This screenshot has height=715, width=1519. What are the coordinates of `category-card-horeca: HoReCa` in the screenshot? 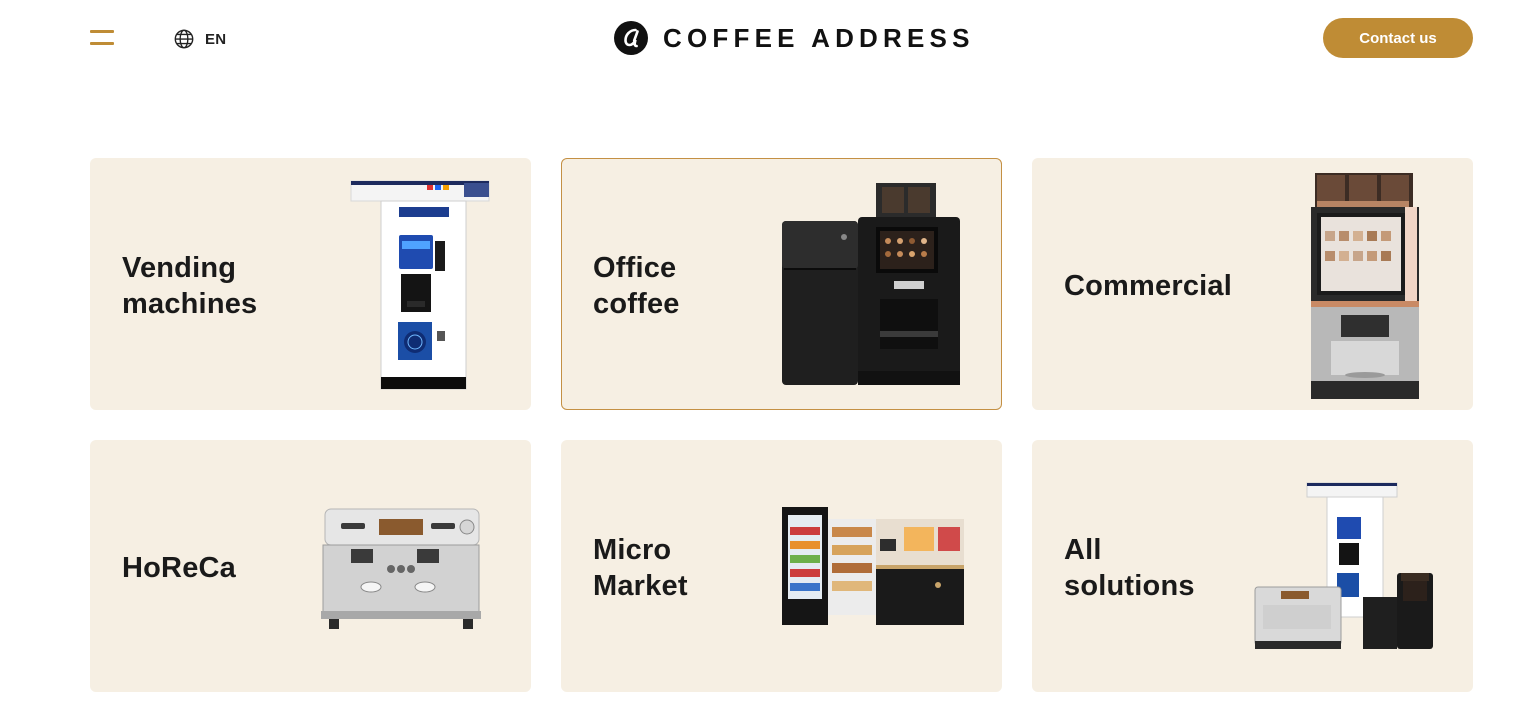 It's located at (310, 566).